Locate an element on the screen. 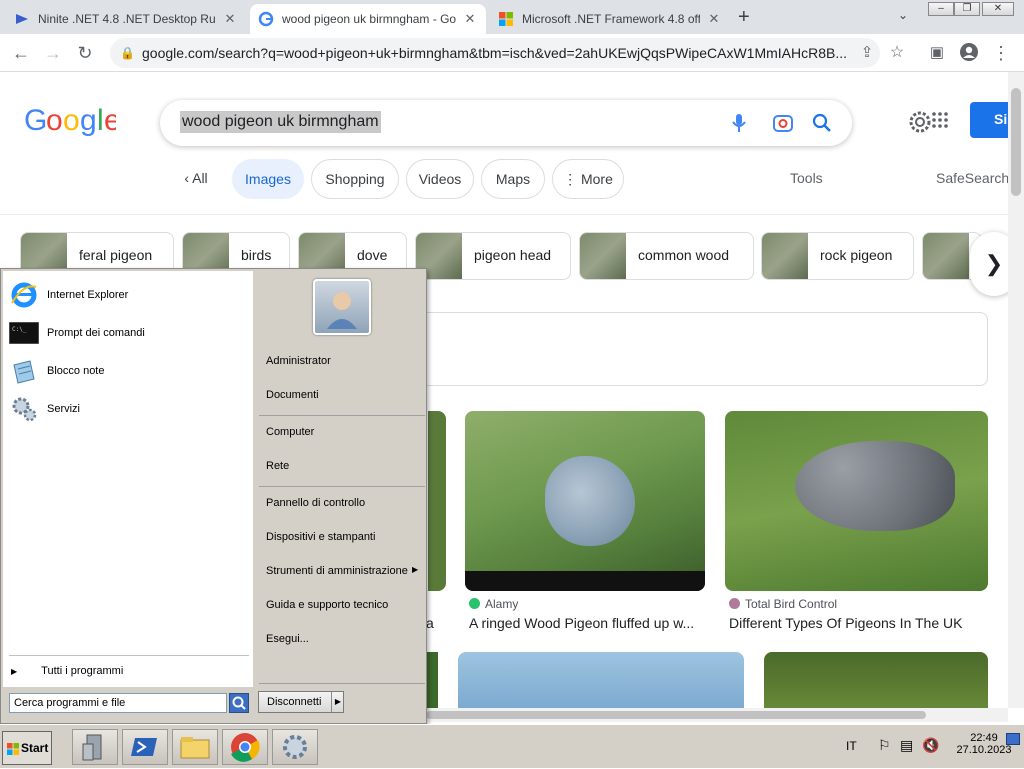  start-link-network: Rete is located at coordinates (277, 466).